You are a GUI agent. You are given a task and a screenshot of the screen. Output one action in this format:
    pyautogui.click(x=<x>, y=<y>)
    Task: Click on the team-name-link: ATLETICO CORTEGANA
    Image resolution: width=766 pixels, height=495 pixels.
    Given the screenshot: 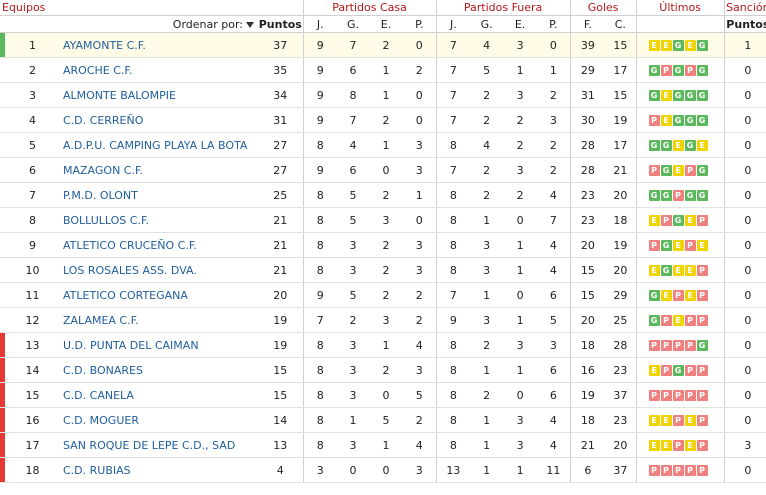 What is the action you would take?
    pyautogui.click(x=156, y=295)
    